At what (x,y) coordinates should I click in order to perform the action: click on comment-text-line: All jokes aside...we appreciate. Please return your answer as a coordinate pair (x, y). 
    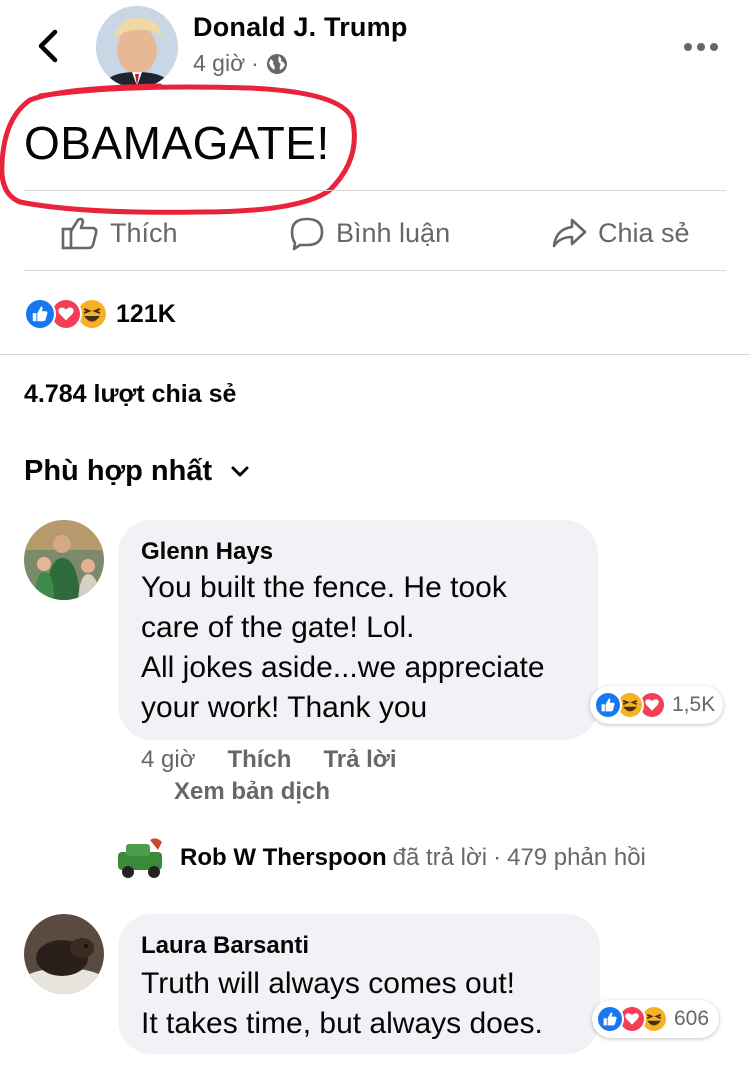
    Looking at the image, I should click on (343, 667).